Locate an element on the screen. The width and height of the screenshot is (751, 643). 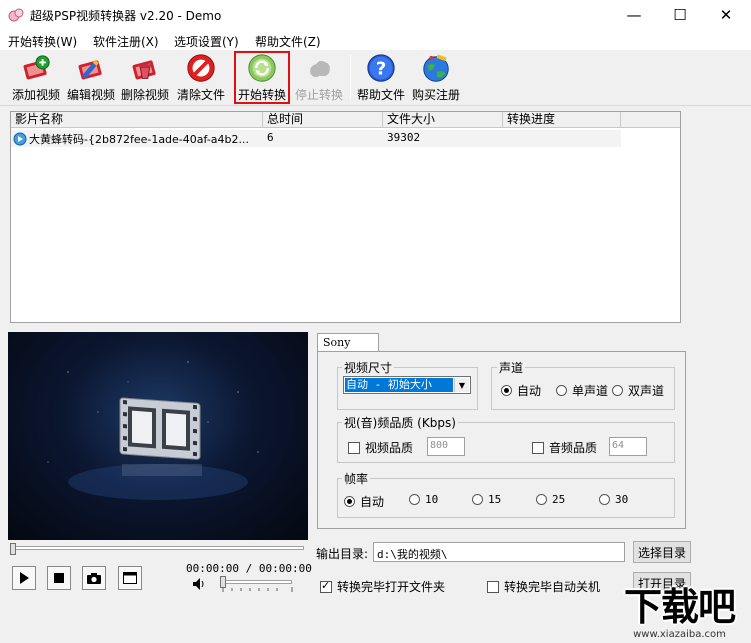
film-reel-icon is located at coordinates (153, 430).